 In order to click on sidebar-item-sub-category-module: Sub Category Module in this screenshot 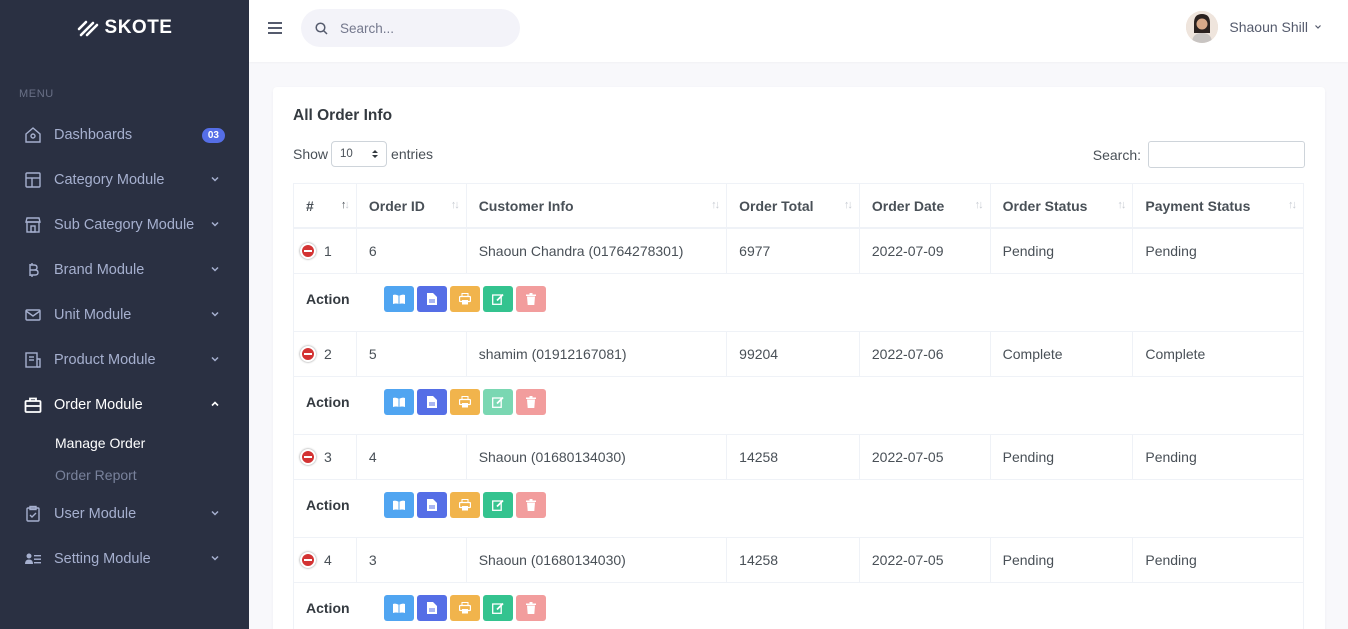, I will do `click(124, 224)`.